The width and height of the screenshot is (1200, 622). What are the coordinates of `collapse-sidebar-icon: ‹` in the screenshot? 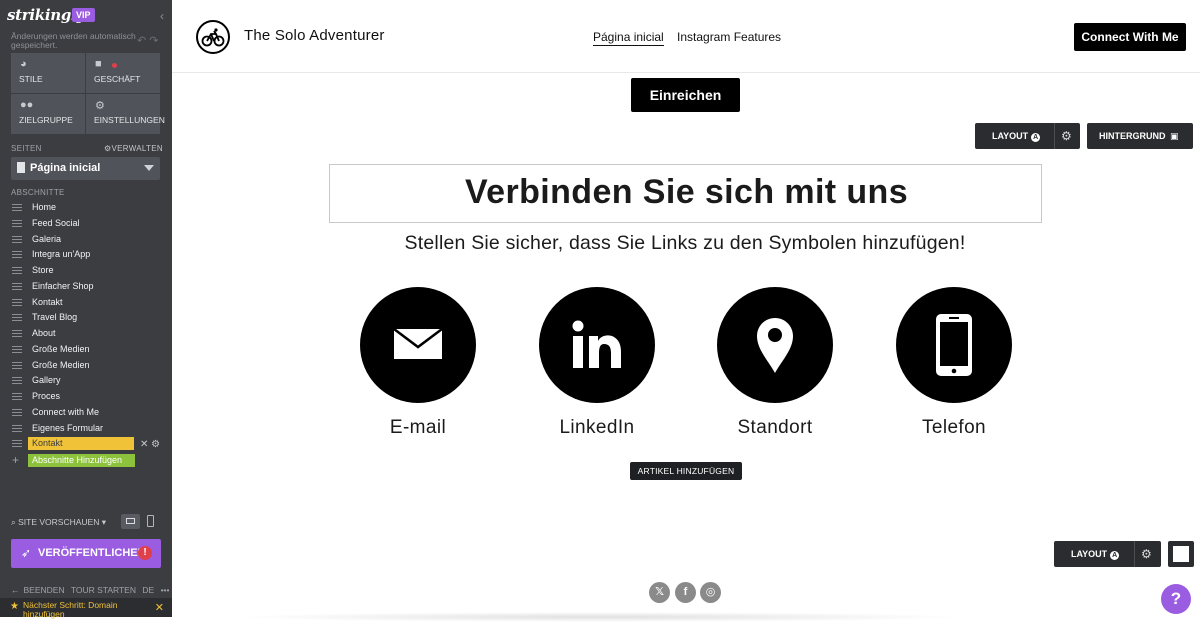 It's located at (162, 16).